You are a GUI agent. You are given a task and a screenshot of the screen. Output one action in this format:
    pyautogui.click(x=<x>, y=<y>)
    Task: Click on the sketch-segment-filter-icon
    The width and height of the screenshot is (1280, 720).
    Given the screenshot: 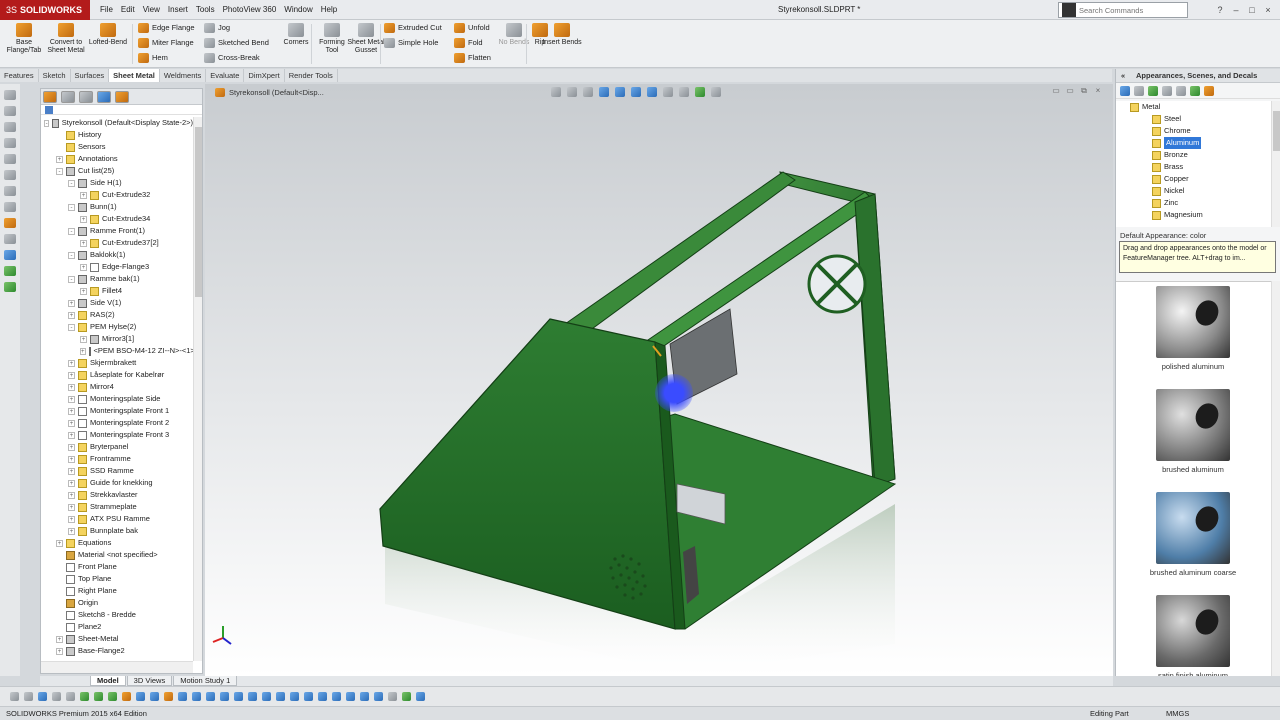 What is the action you would take?
    pyautogui.click(x=182, y=696)
    